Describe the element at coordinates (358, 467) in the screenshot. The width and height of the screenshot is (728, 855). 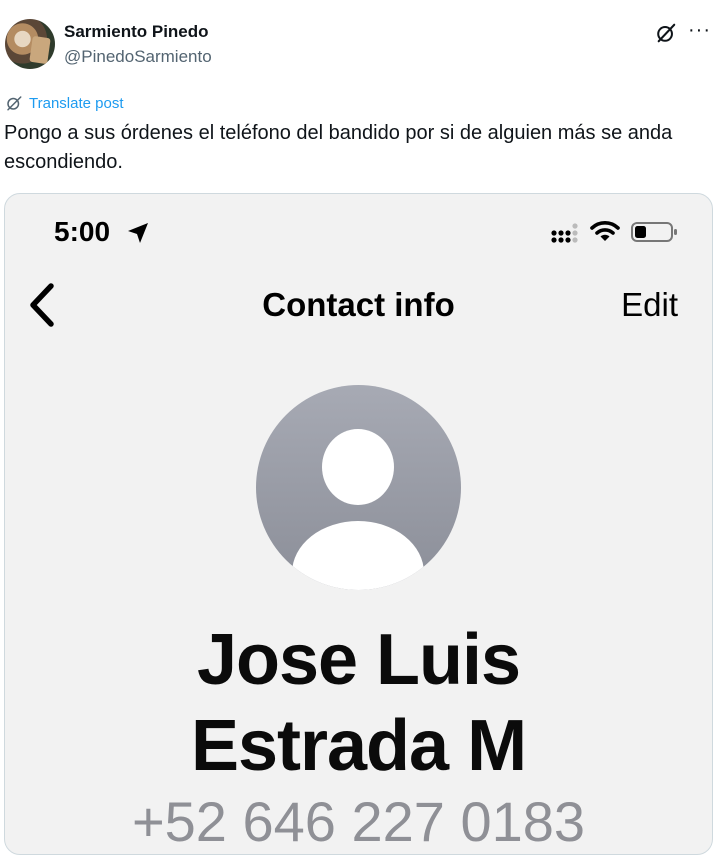
I see `person-head-shape` at that location.